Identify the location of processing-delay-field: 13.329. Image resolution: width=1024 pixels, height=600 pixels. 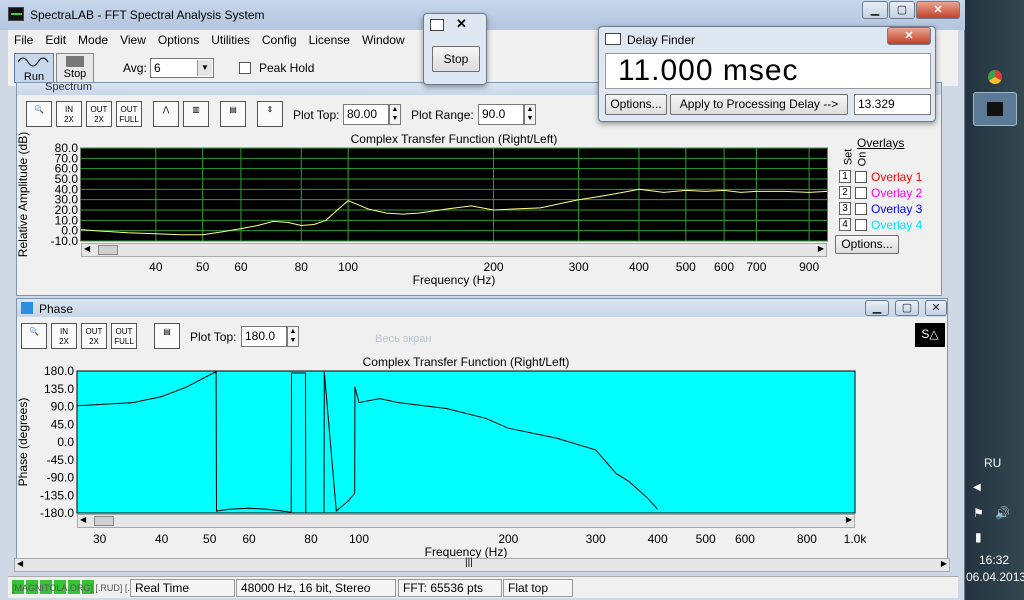
(892, 104).